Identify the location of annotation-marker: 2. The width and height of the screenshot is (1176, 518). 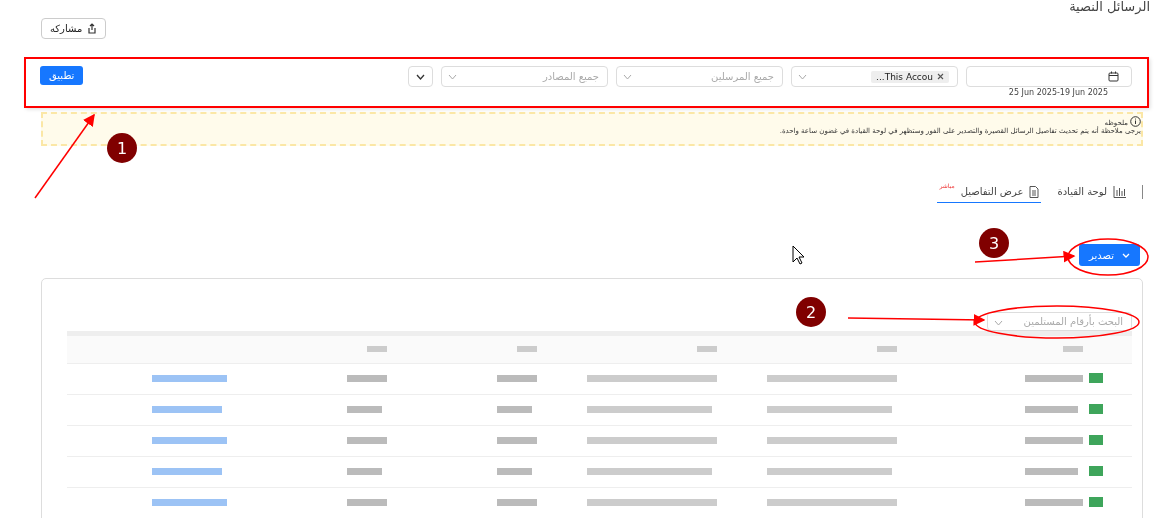
(811, 312).